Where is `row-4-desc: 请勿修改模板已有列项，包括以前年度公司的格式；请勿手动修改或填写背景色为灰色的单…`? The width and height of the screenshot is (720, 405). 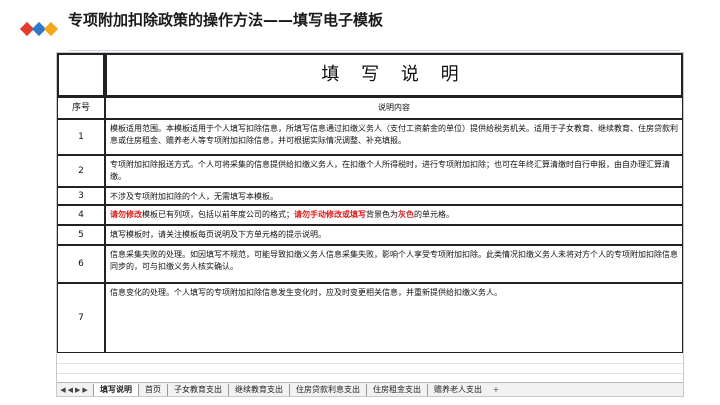
row-4-desc: 请勿修改模板已有列项，包括以前年度公司的格式；请勿手动修改或填写背景色为灰色的单… is located at coordinates (394, 215).